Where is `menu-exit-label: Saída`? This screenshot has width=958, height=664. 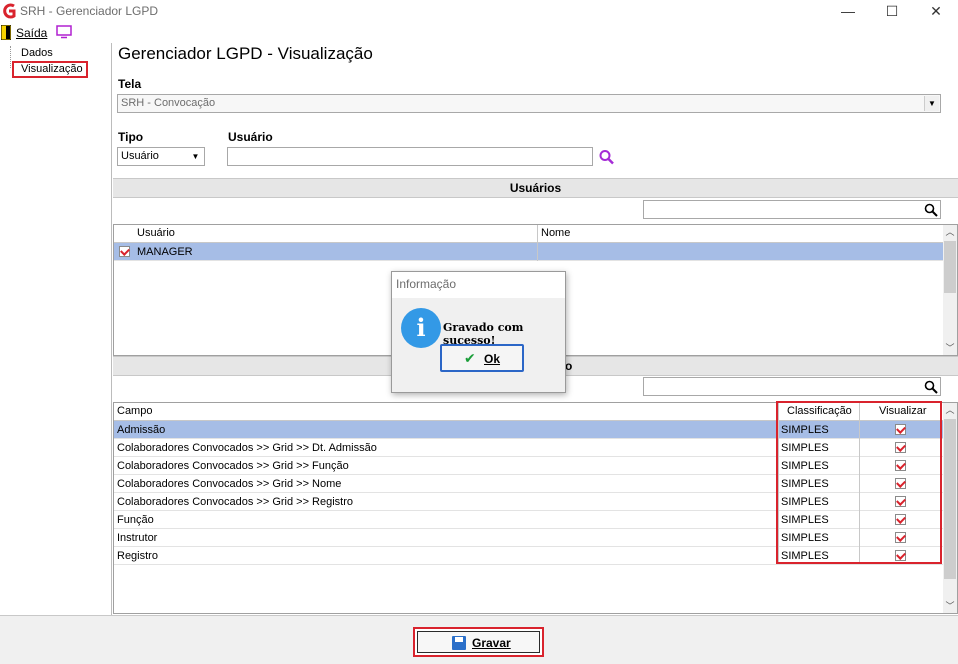 menu-exit-label: Saída is located at coordinates (32, 33).